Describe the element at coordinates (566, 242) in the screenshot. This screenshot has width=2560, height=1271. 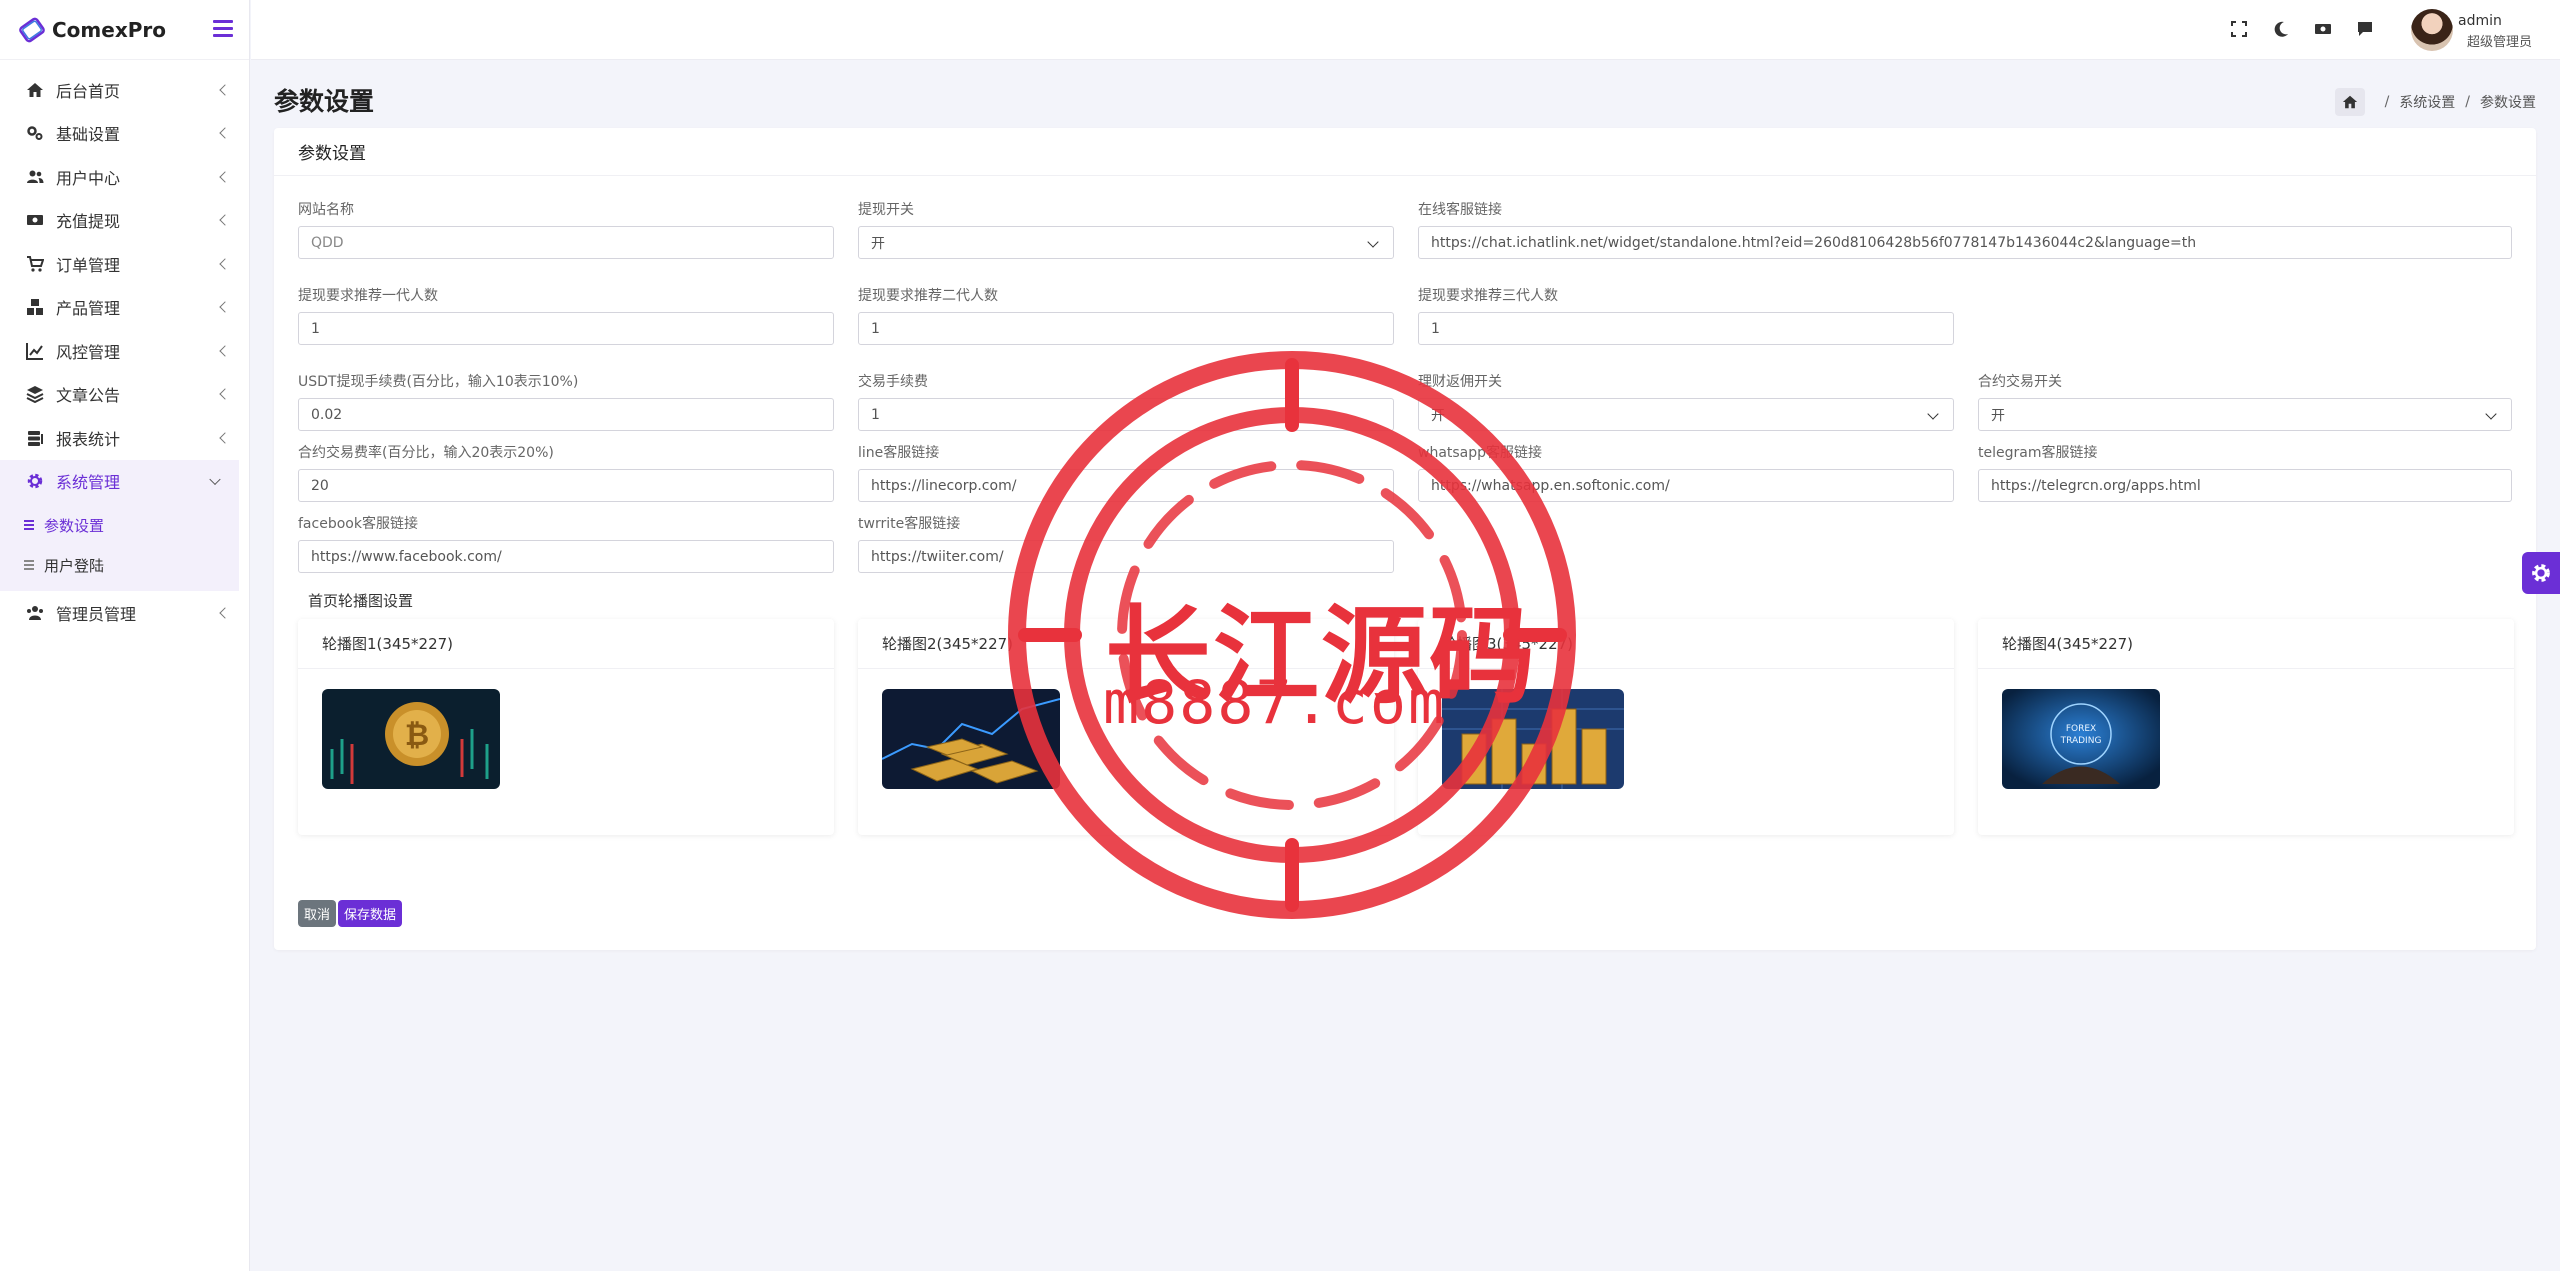
I see `site-name-input: QDD` at that location.